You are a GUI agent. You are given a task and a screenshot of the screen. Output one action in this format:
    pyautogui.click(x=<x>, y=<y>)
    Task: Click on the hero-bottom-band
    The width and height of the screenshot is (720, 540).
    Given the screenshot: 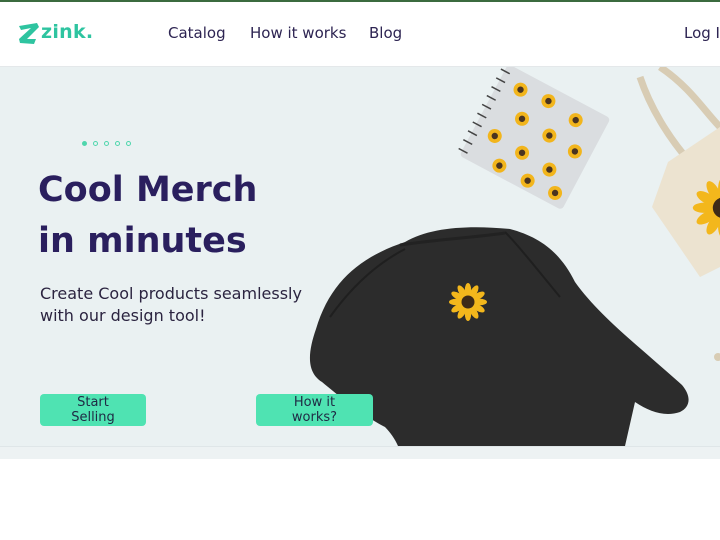 What is the action you would take?
    pyautogui.click(x=360, y=452)
    